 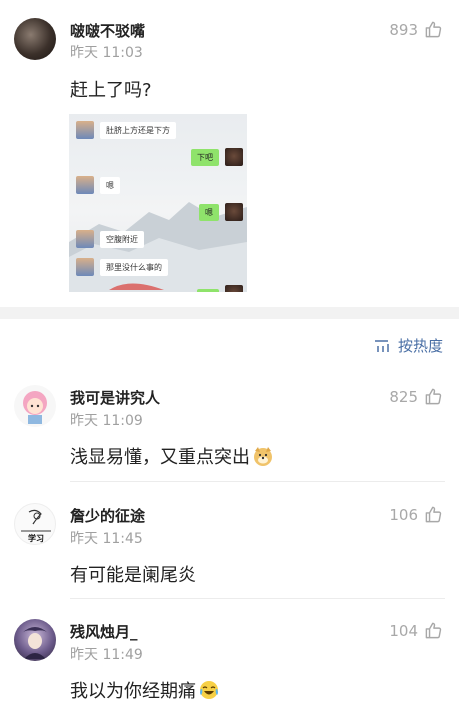 I want to click on comment-text: 我以为你经期痛, so click(x=145, y=690).